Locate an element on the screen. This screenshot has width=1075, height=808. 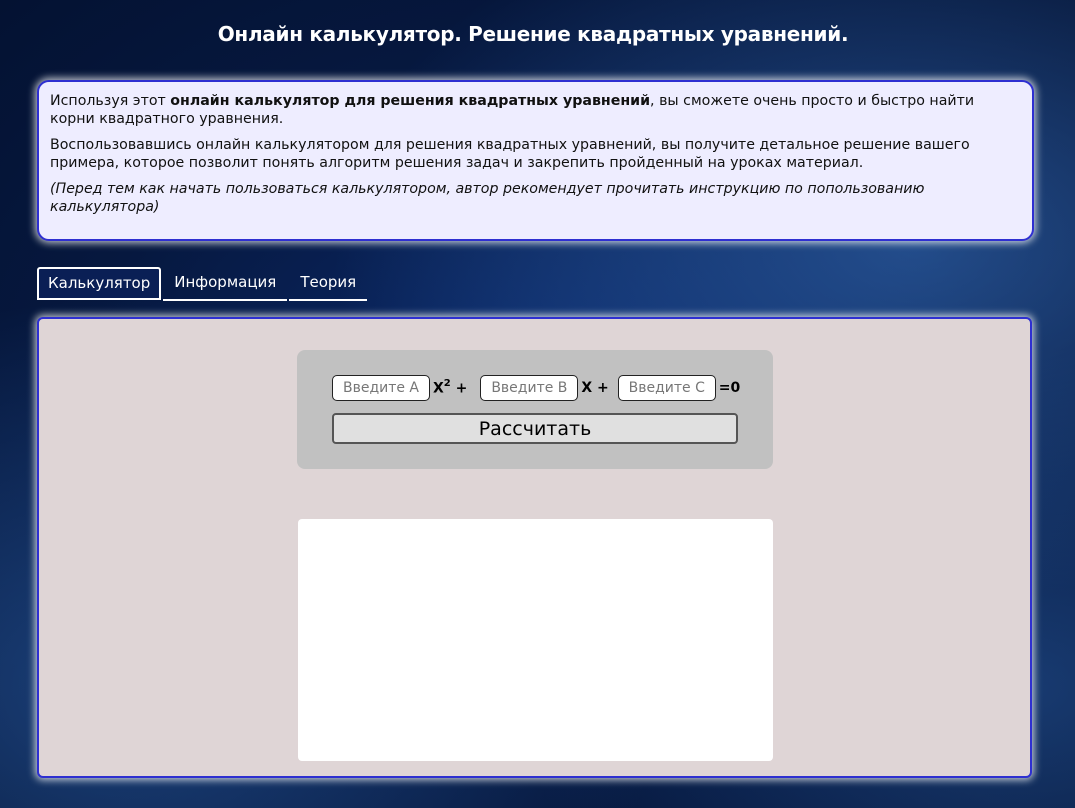
tab-theory: Теория is located at coordinates (328, 284).